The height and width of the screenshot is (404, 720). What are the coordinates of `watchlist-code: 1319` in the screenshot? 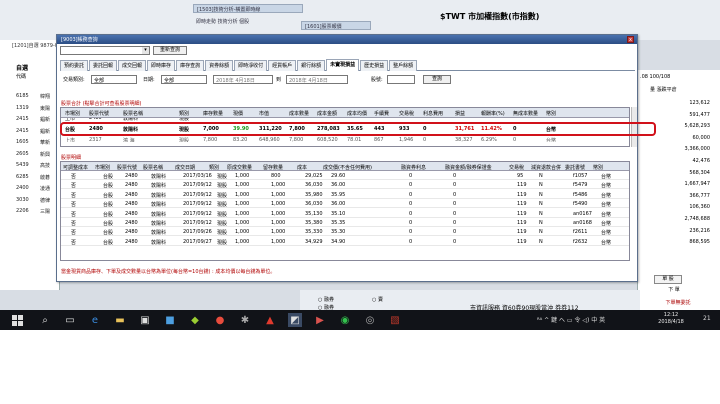 It's located at (22, 108).